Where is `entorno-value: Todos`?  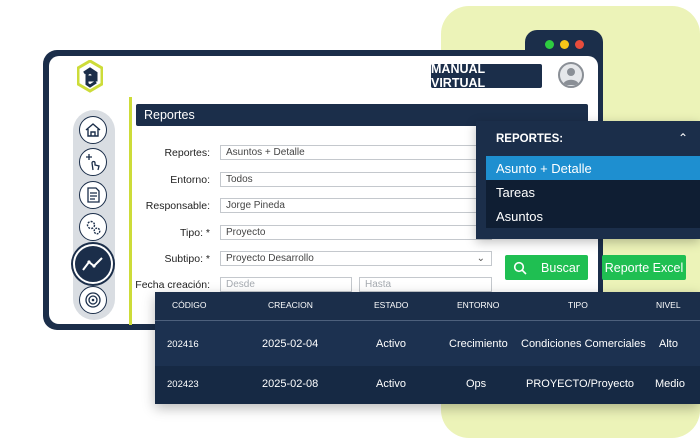
entorno-value: Todos is located at coordinates (239, 179).